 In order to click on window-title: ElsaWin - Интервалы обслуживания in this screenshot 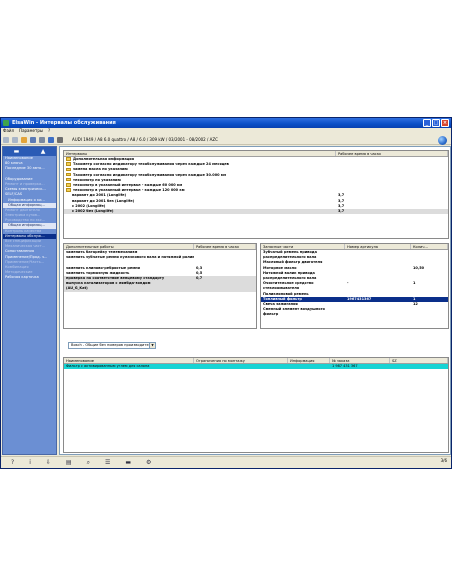, I will do `click(64, 123)`.